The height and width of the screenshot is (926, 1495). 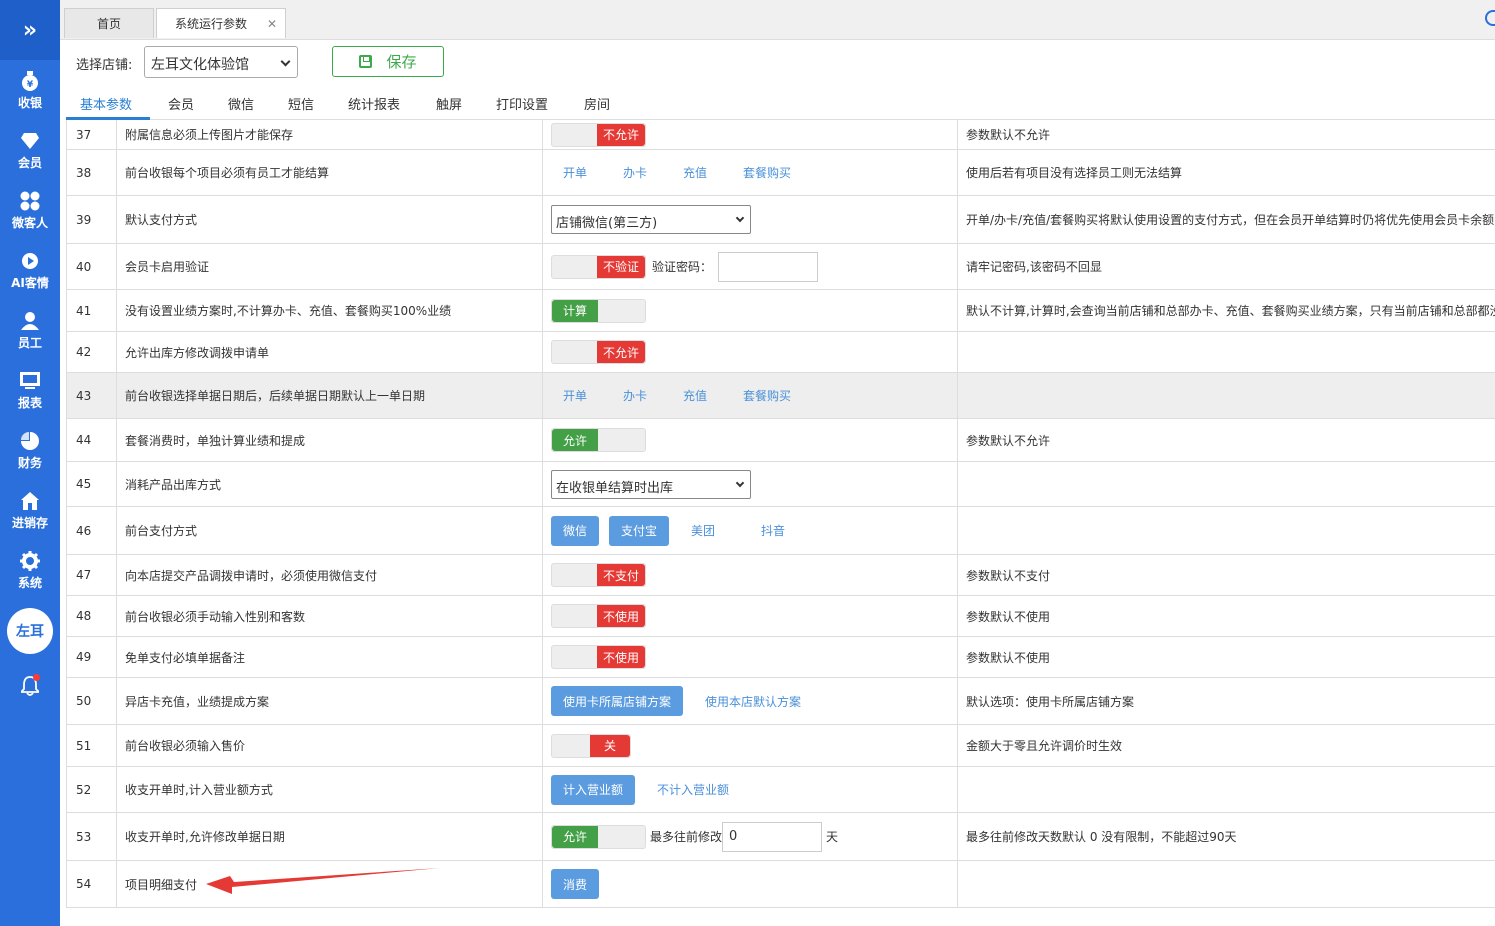 I want to click on payment-method-select: 店铺微信(第三方), so click(x=651, y=219).